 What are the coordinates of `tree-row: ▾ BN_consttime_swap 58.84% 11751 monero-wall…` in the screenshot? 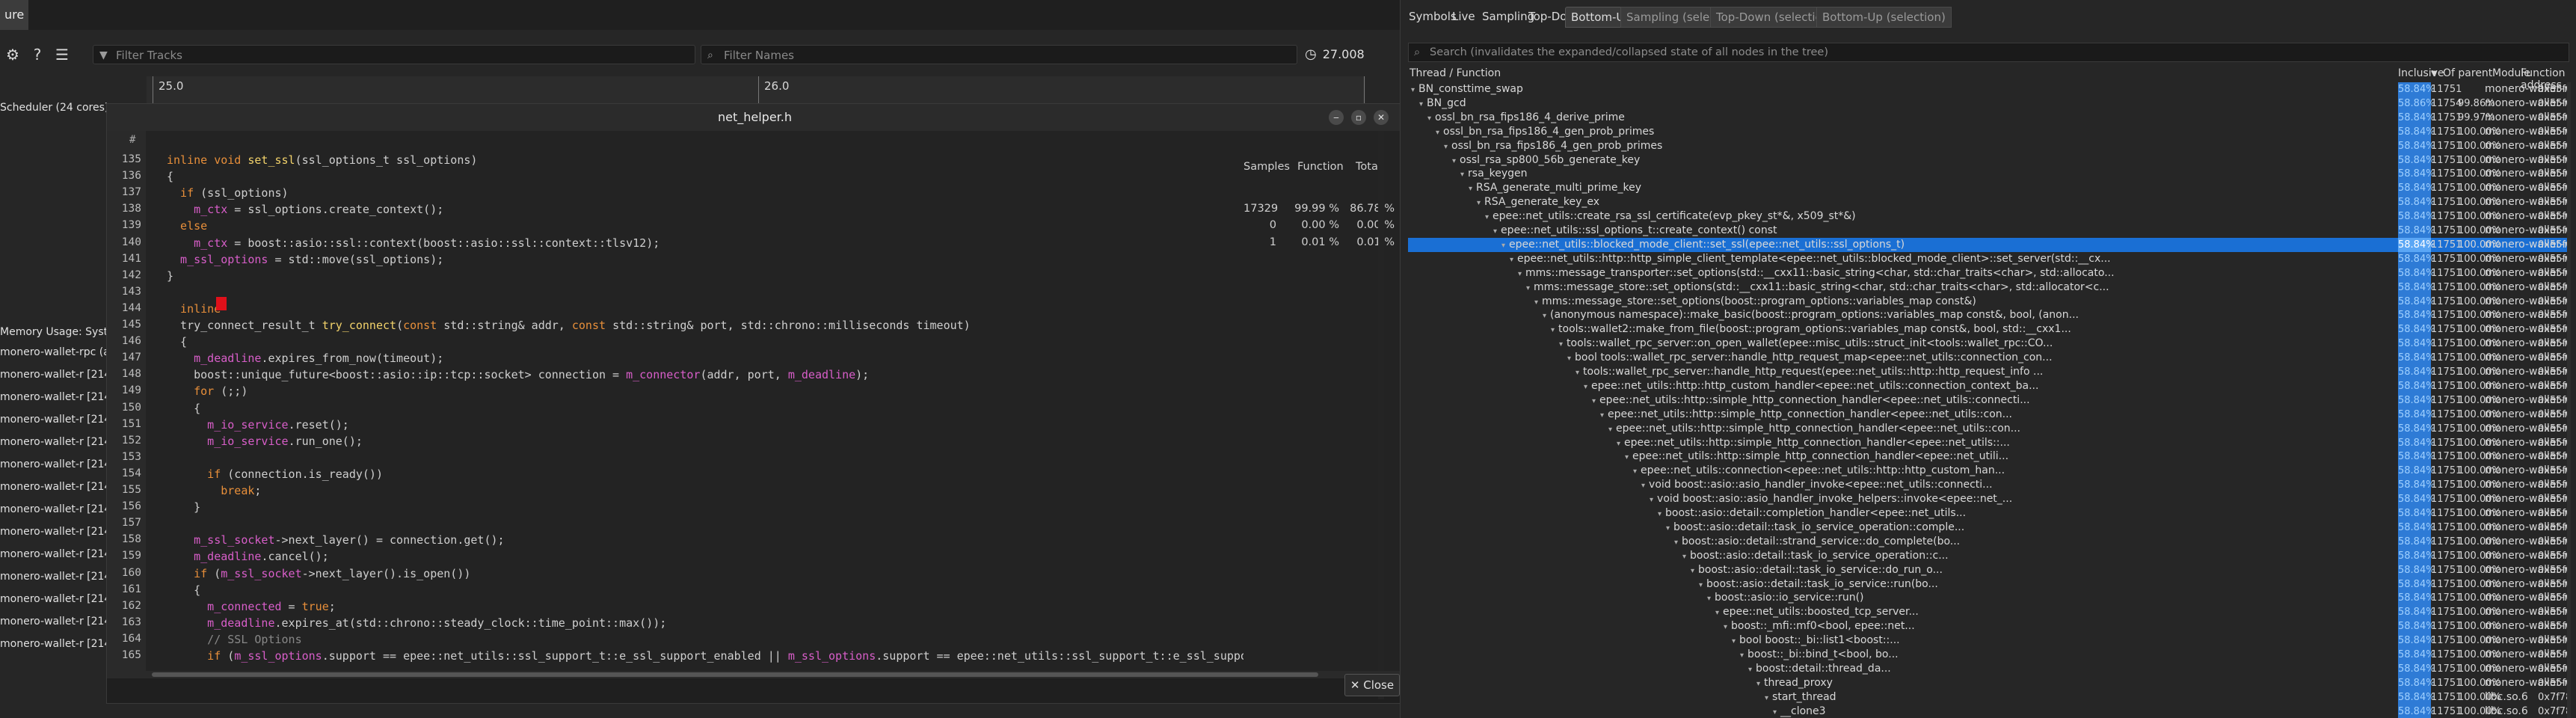 It's located at (1988, 89).